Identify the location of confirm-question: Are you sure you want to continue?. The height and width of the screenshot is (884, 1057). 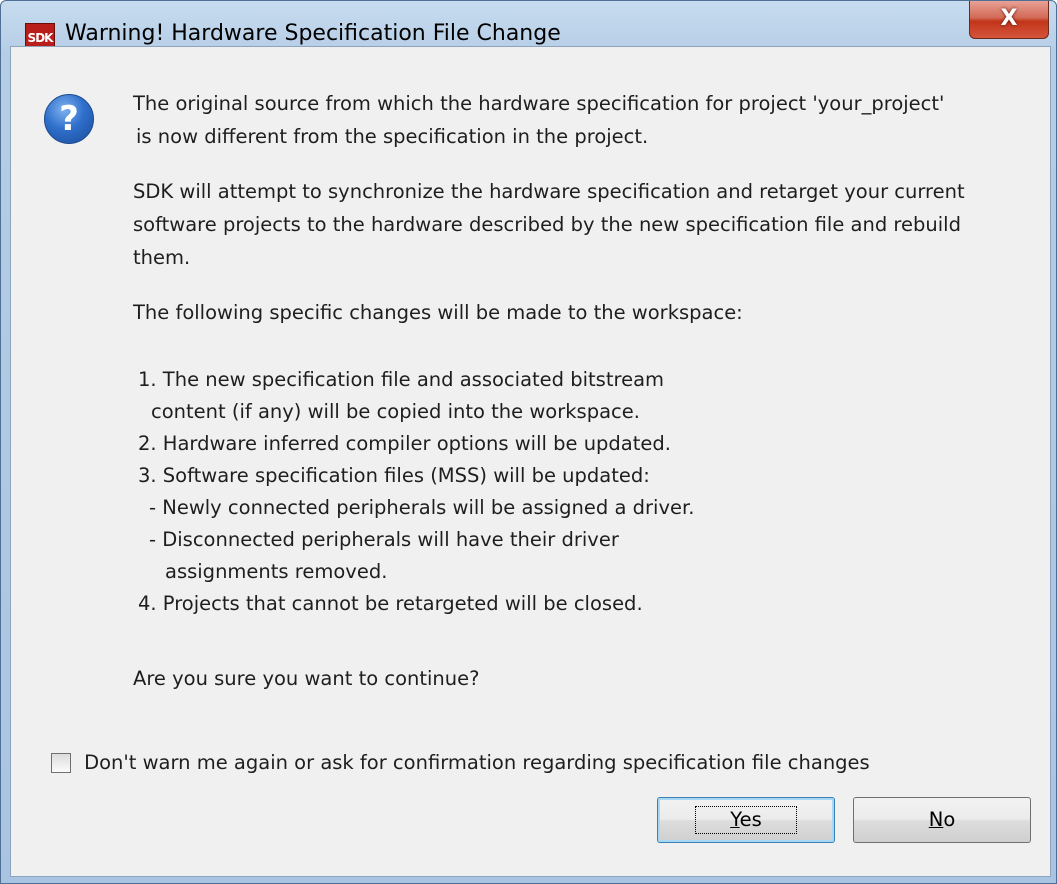
(306, 678).